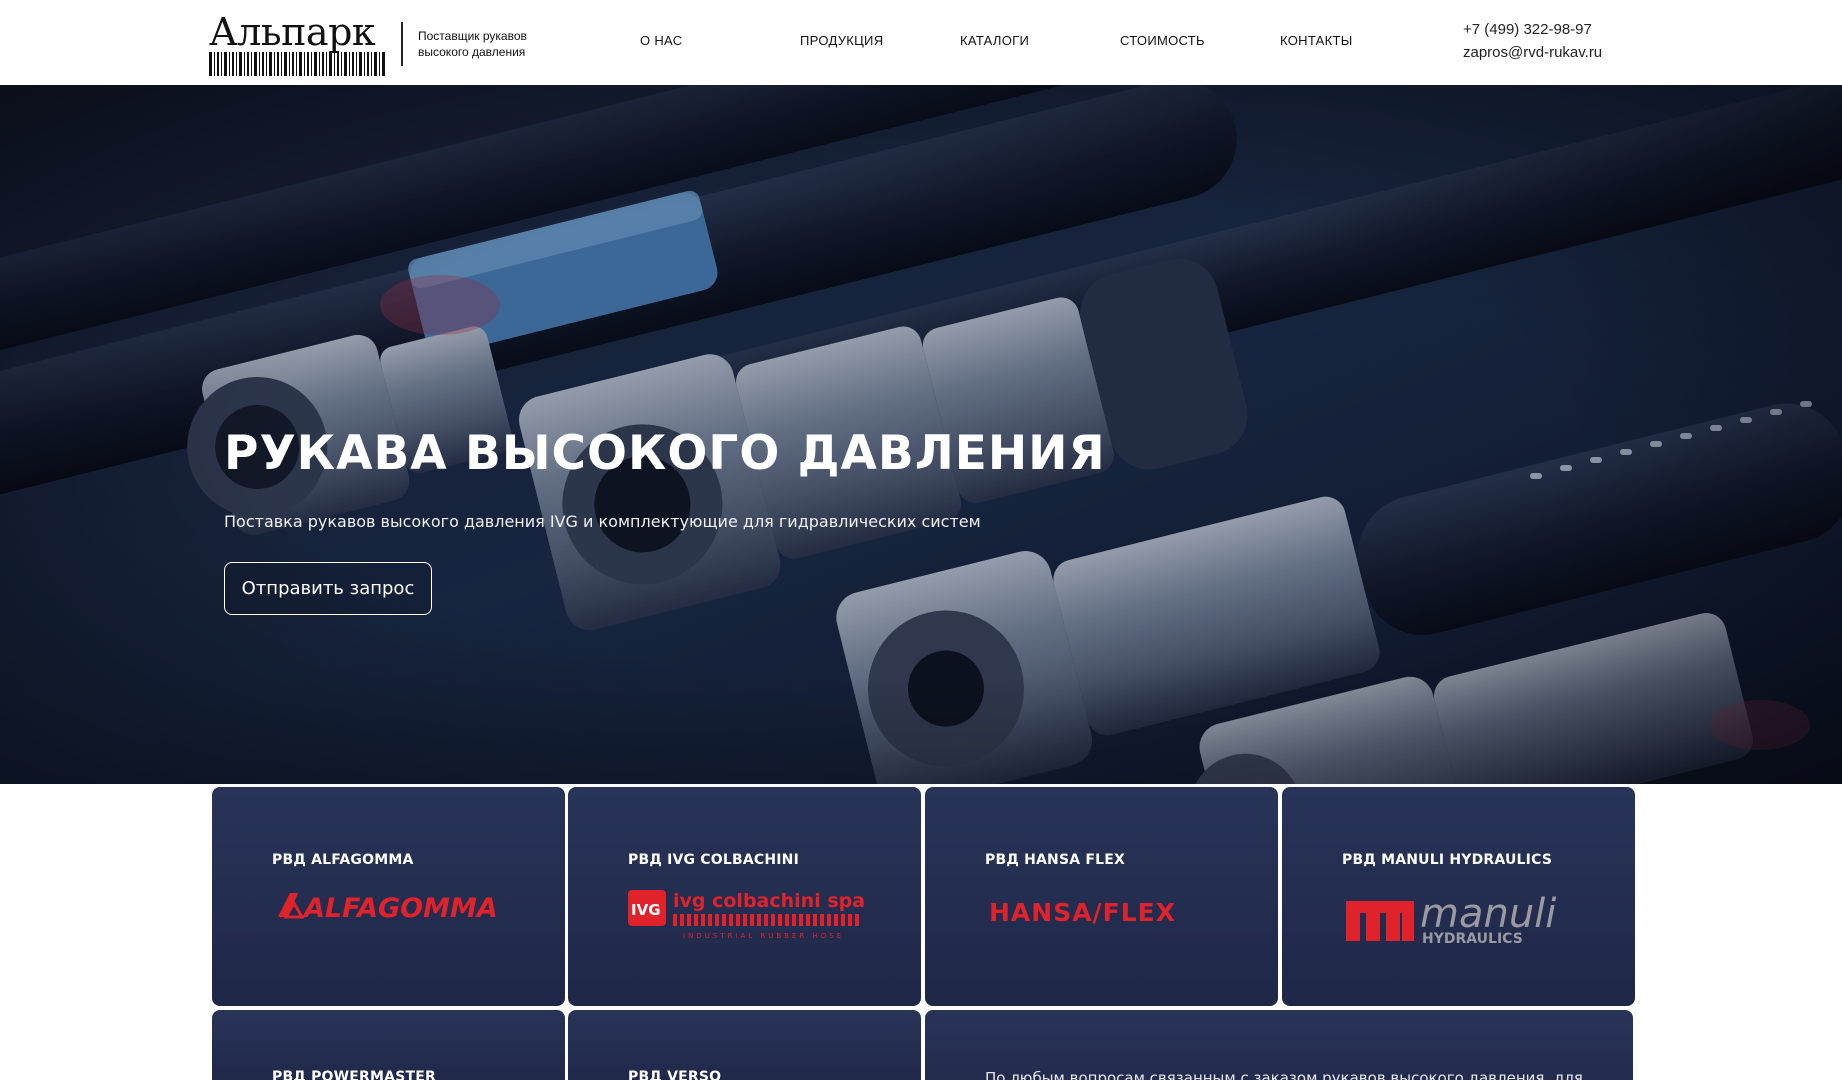 The image size is (1842, 1080). Describe the element at coordinates (488, 44) in the screenshot. I see `site-tagline: Поставщик рукавов высокого давления` at that location.